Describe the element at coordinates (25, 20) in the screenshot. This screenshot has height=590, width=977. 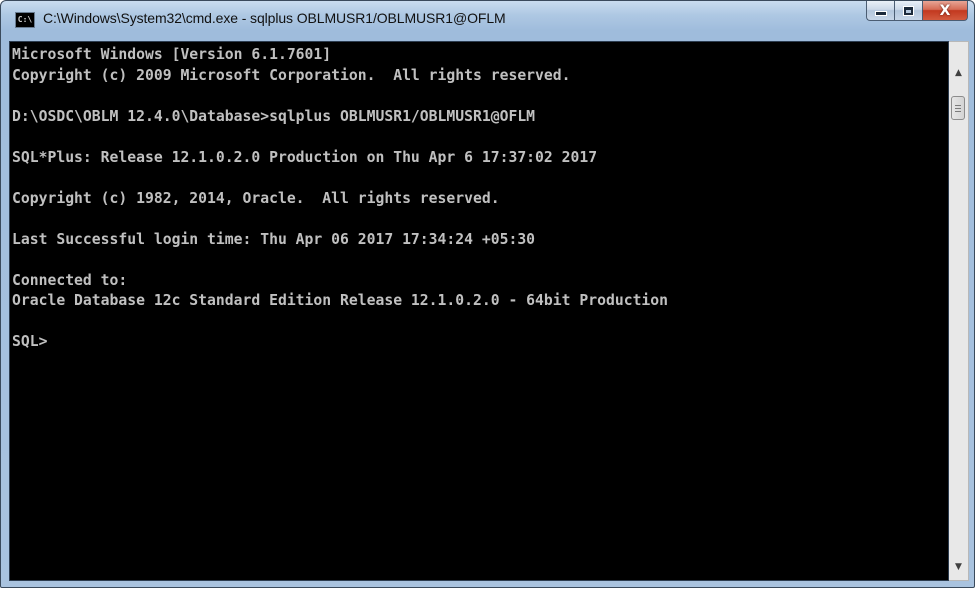
I see `console-app-icon: C:\` at that location.